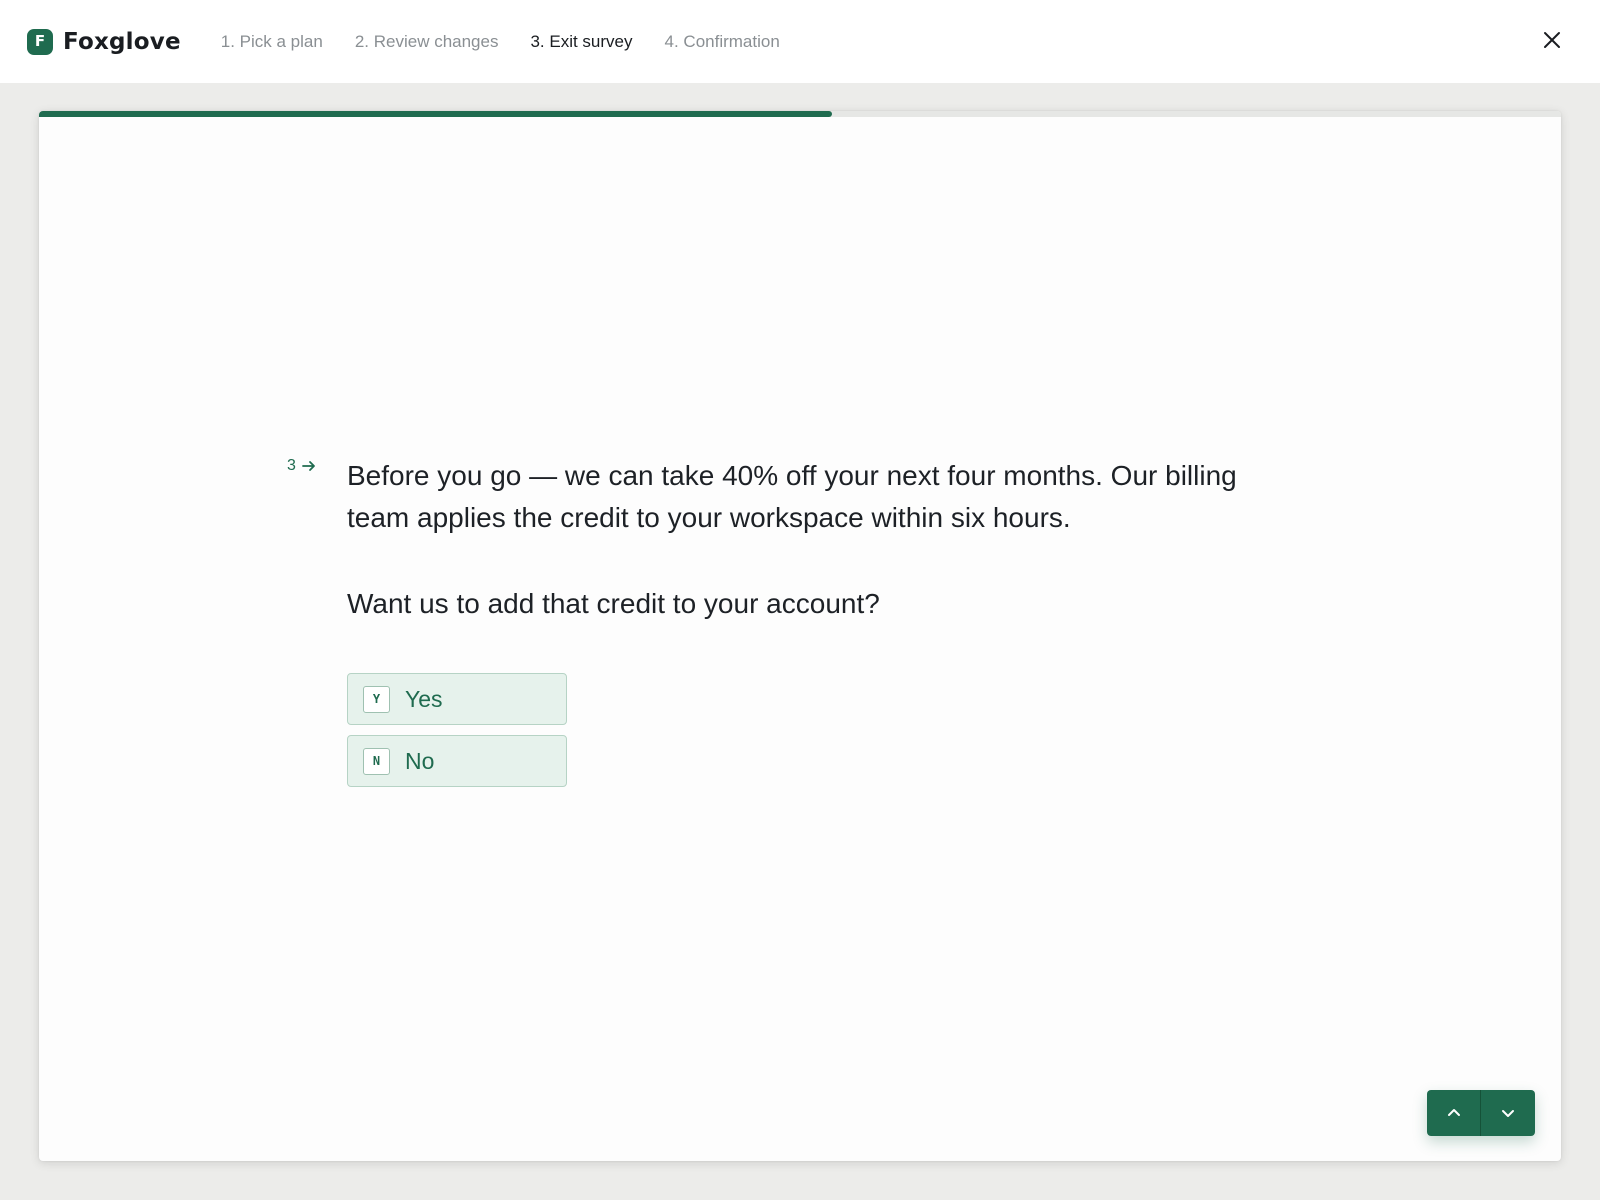 The height and width of the screenshot is (1200, 1600). I want to click on next-question-button, so click(1508, 1113).